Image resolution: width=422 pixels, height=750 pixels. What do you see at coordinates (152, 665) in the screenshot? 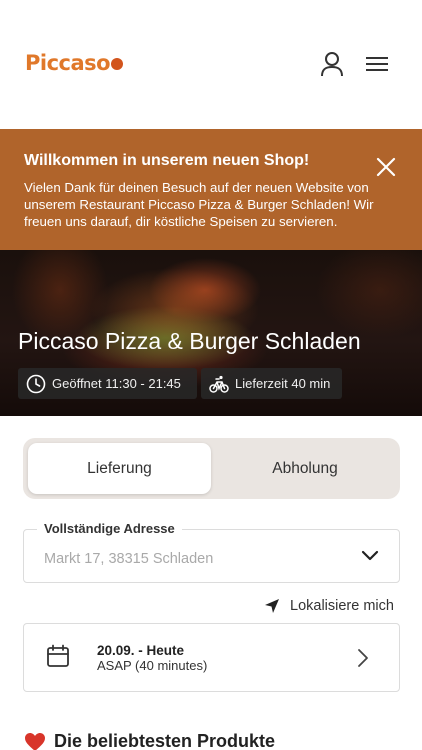
I see `schedule-time: ASAP (40 minutes)` at bounding box center [152, 665].